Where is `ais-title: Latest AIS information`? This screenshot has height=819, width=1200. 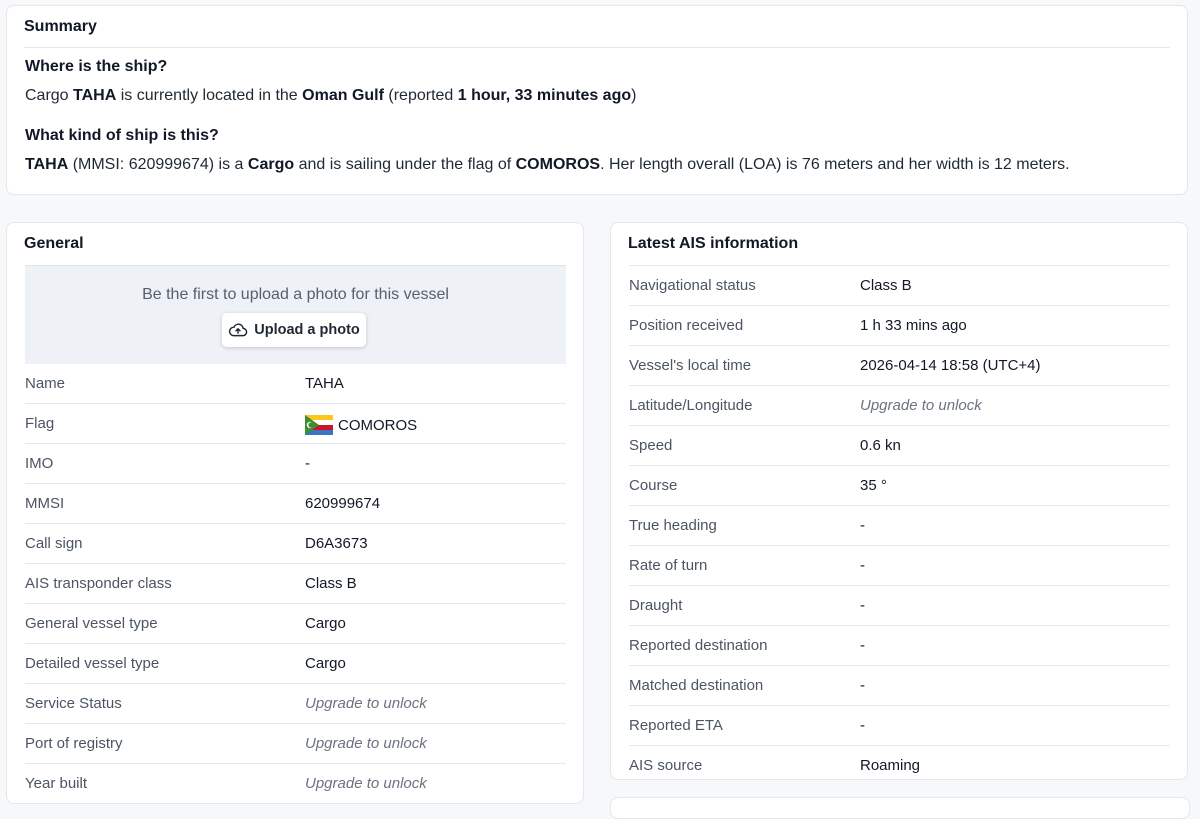 ais-title: Latest AIS information is located at coordinates (713, 243).